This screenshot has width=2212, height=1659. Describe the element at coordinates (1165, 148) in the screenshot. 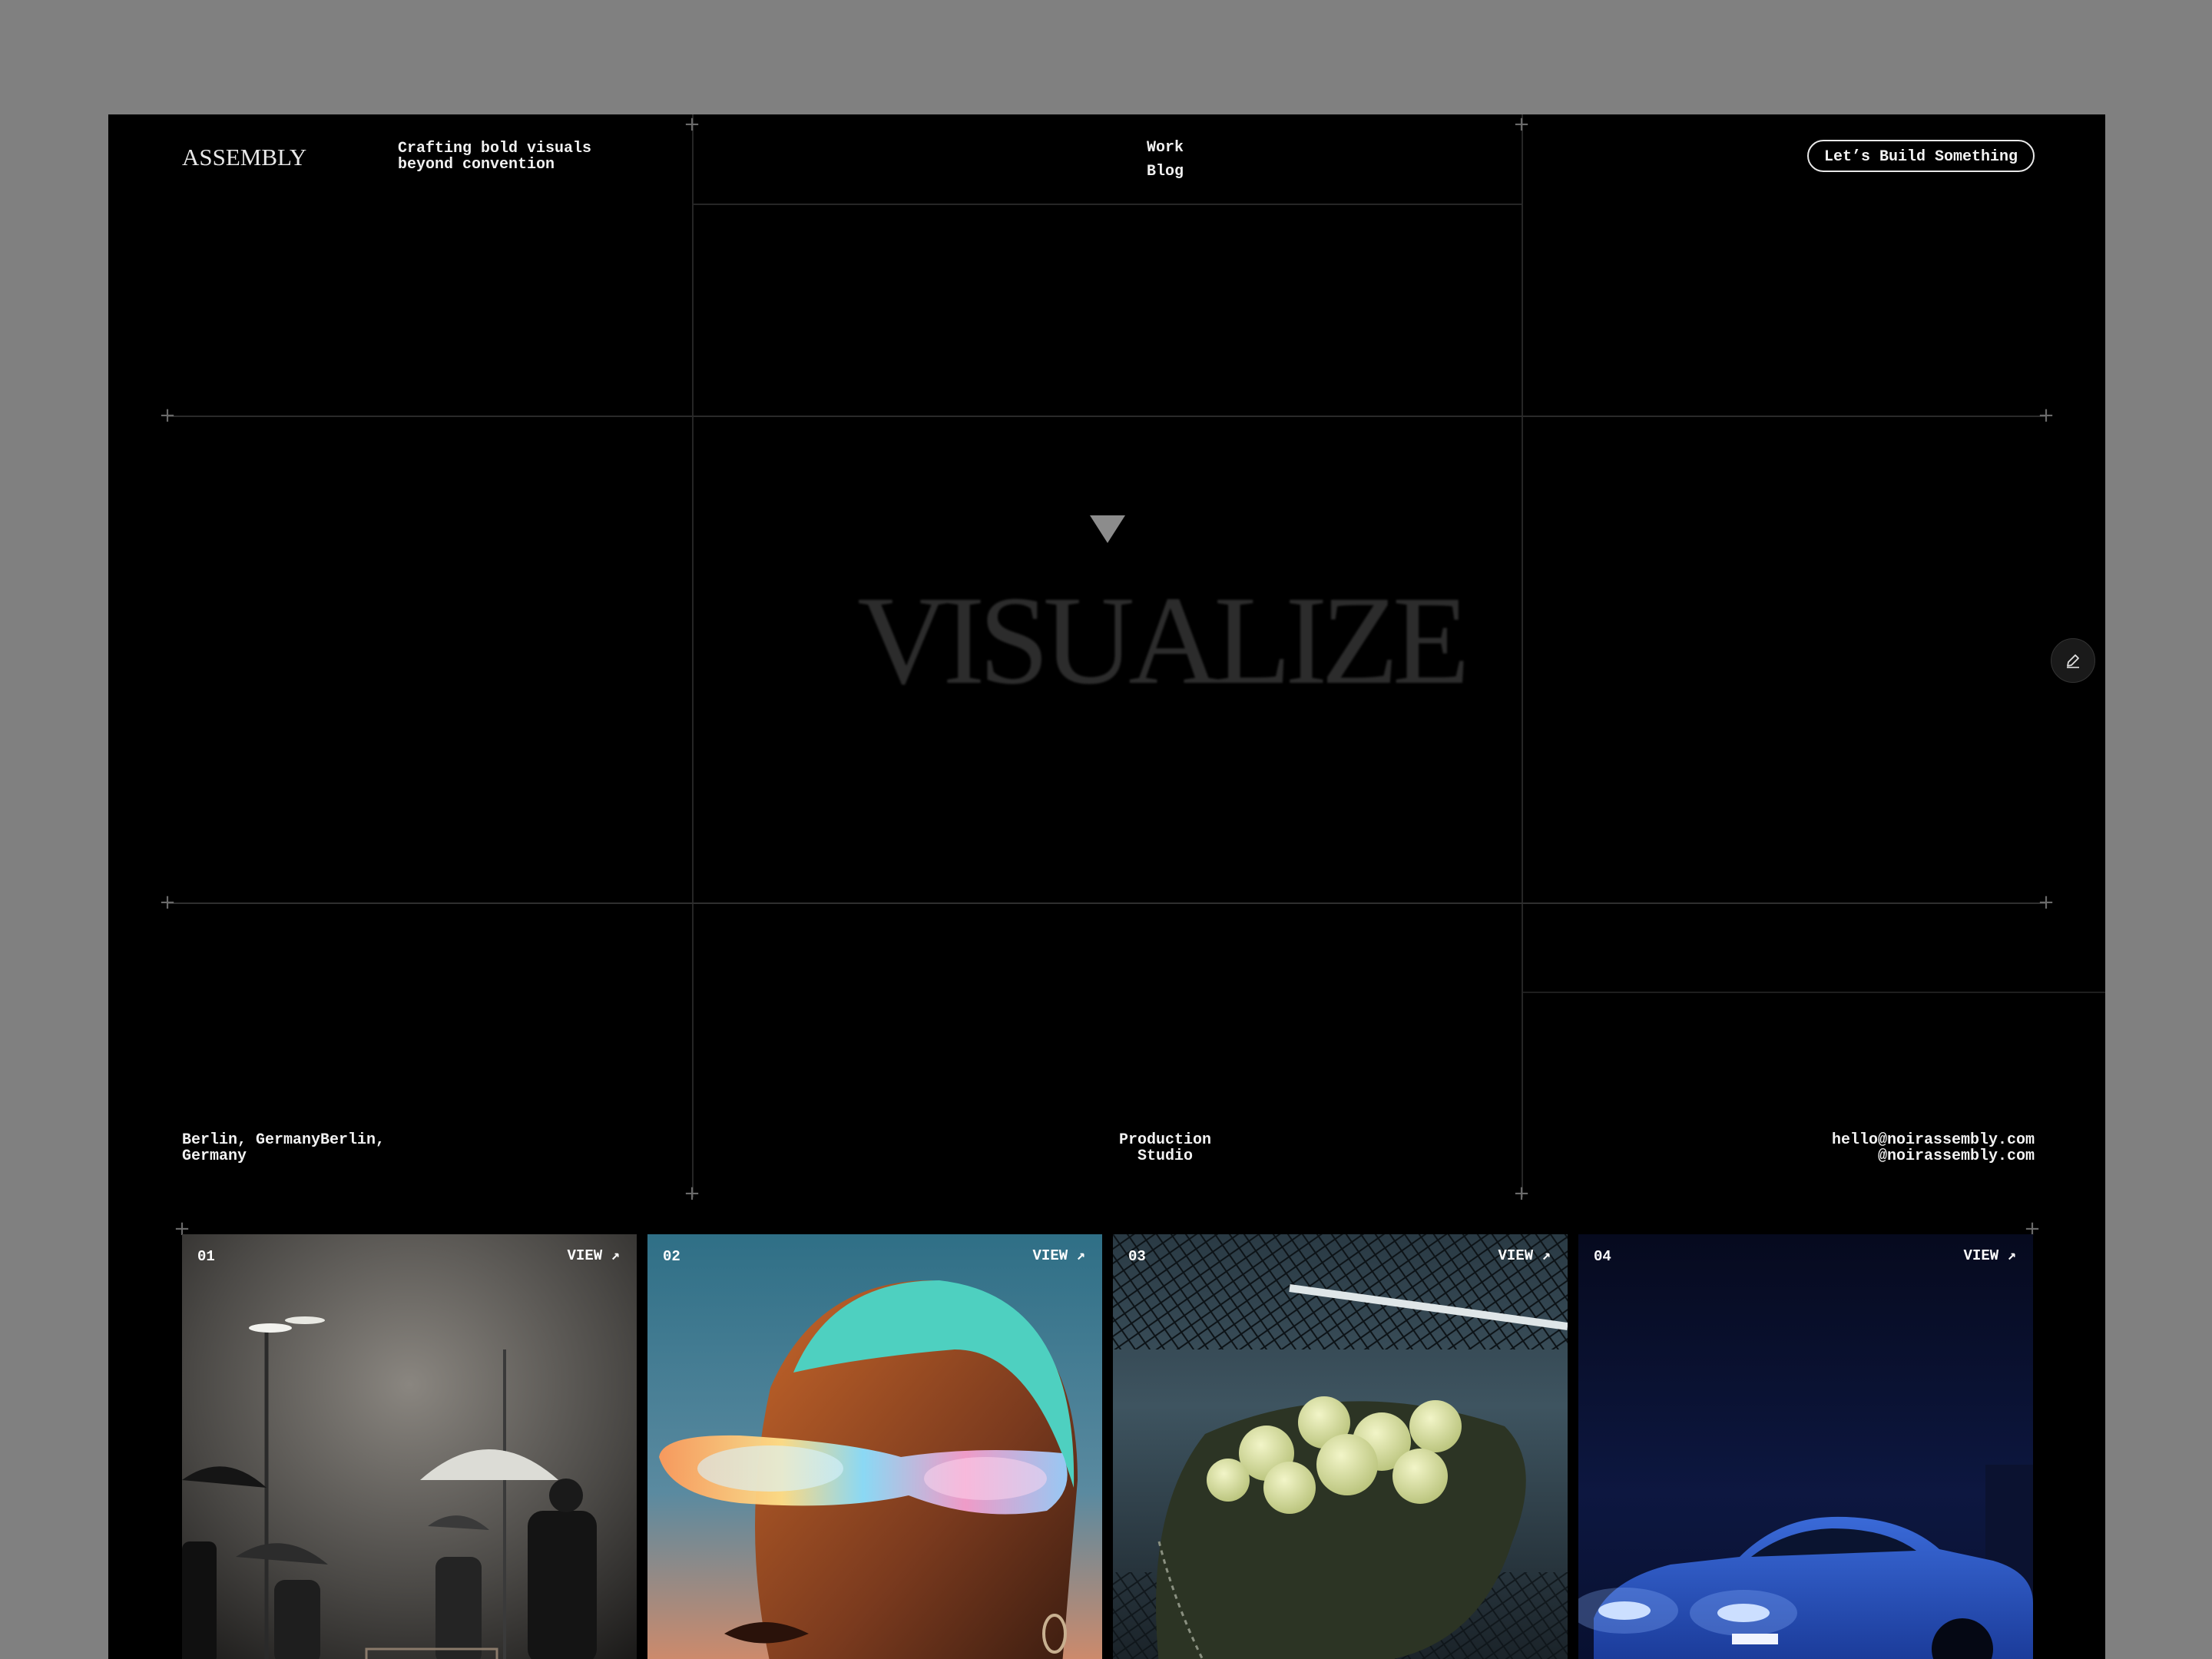

I see `nav-item-work: Work` at that location.